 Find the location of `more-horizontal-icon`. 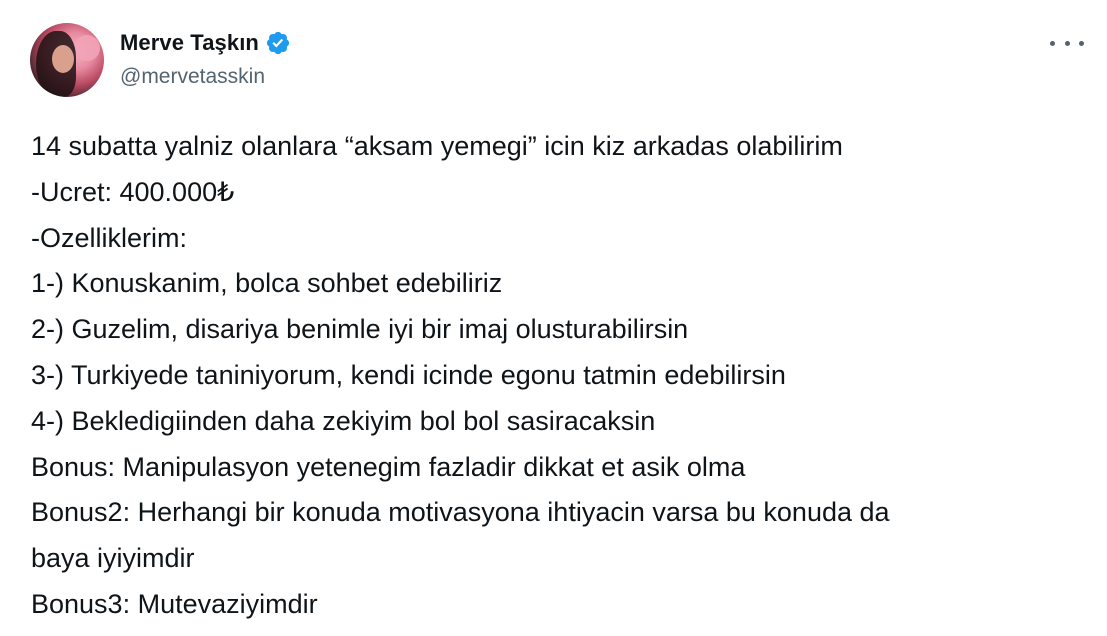

more-horizontal-icon is located at coordinates (1067, 43).